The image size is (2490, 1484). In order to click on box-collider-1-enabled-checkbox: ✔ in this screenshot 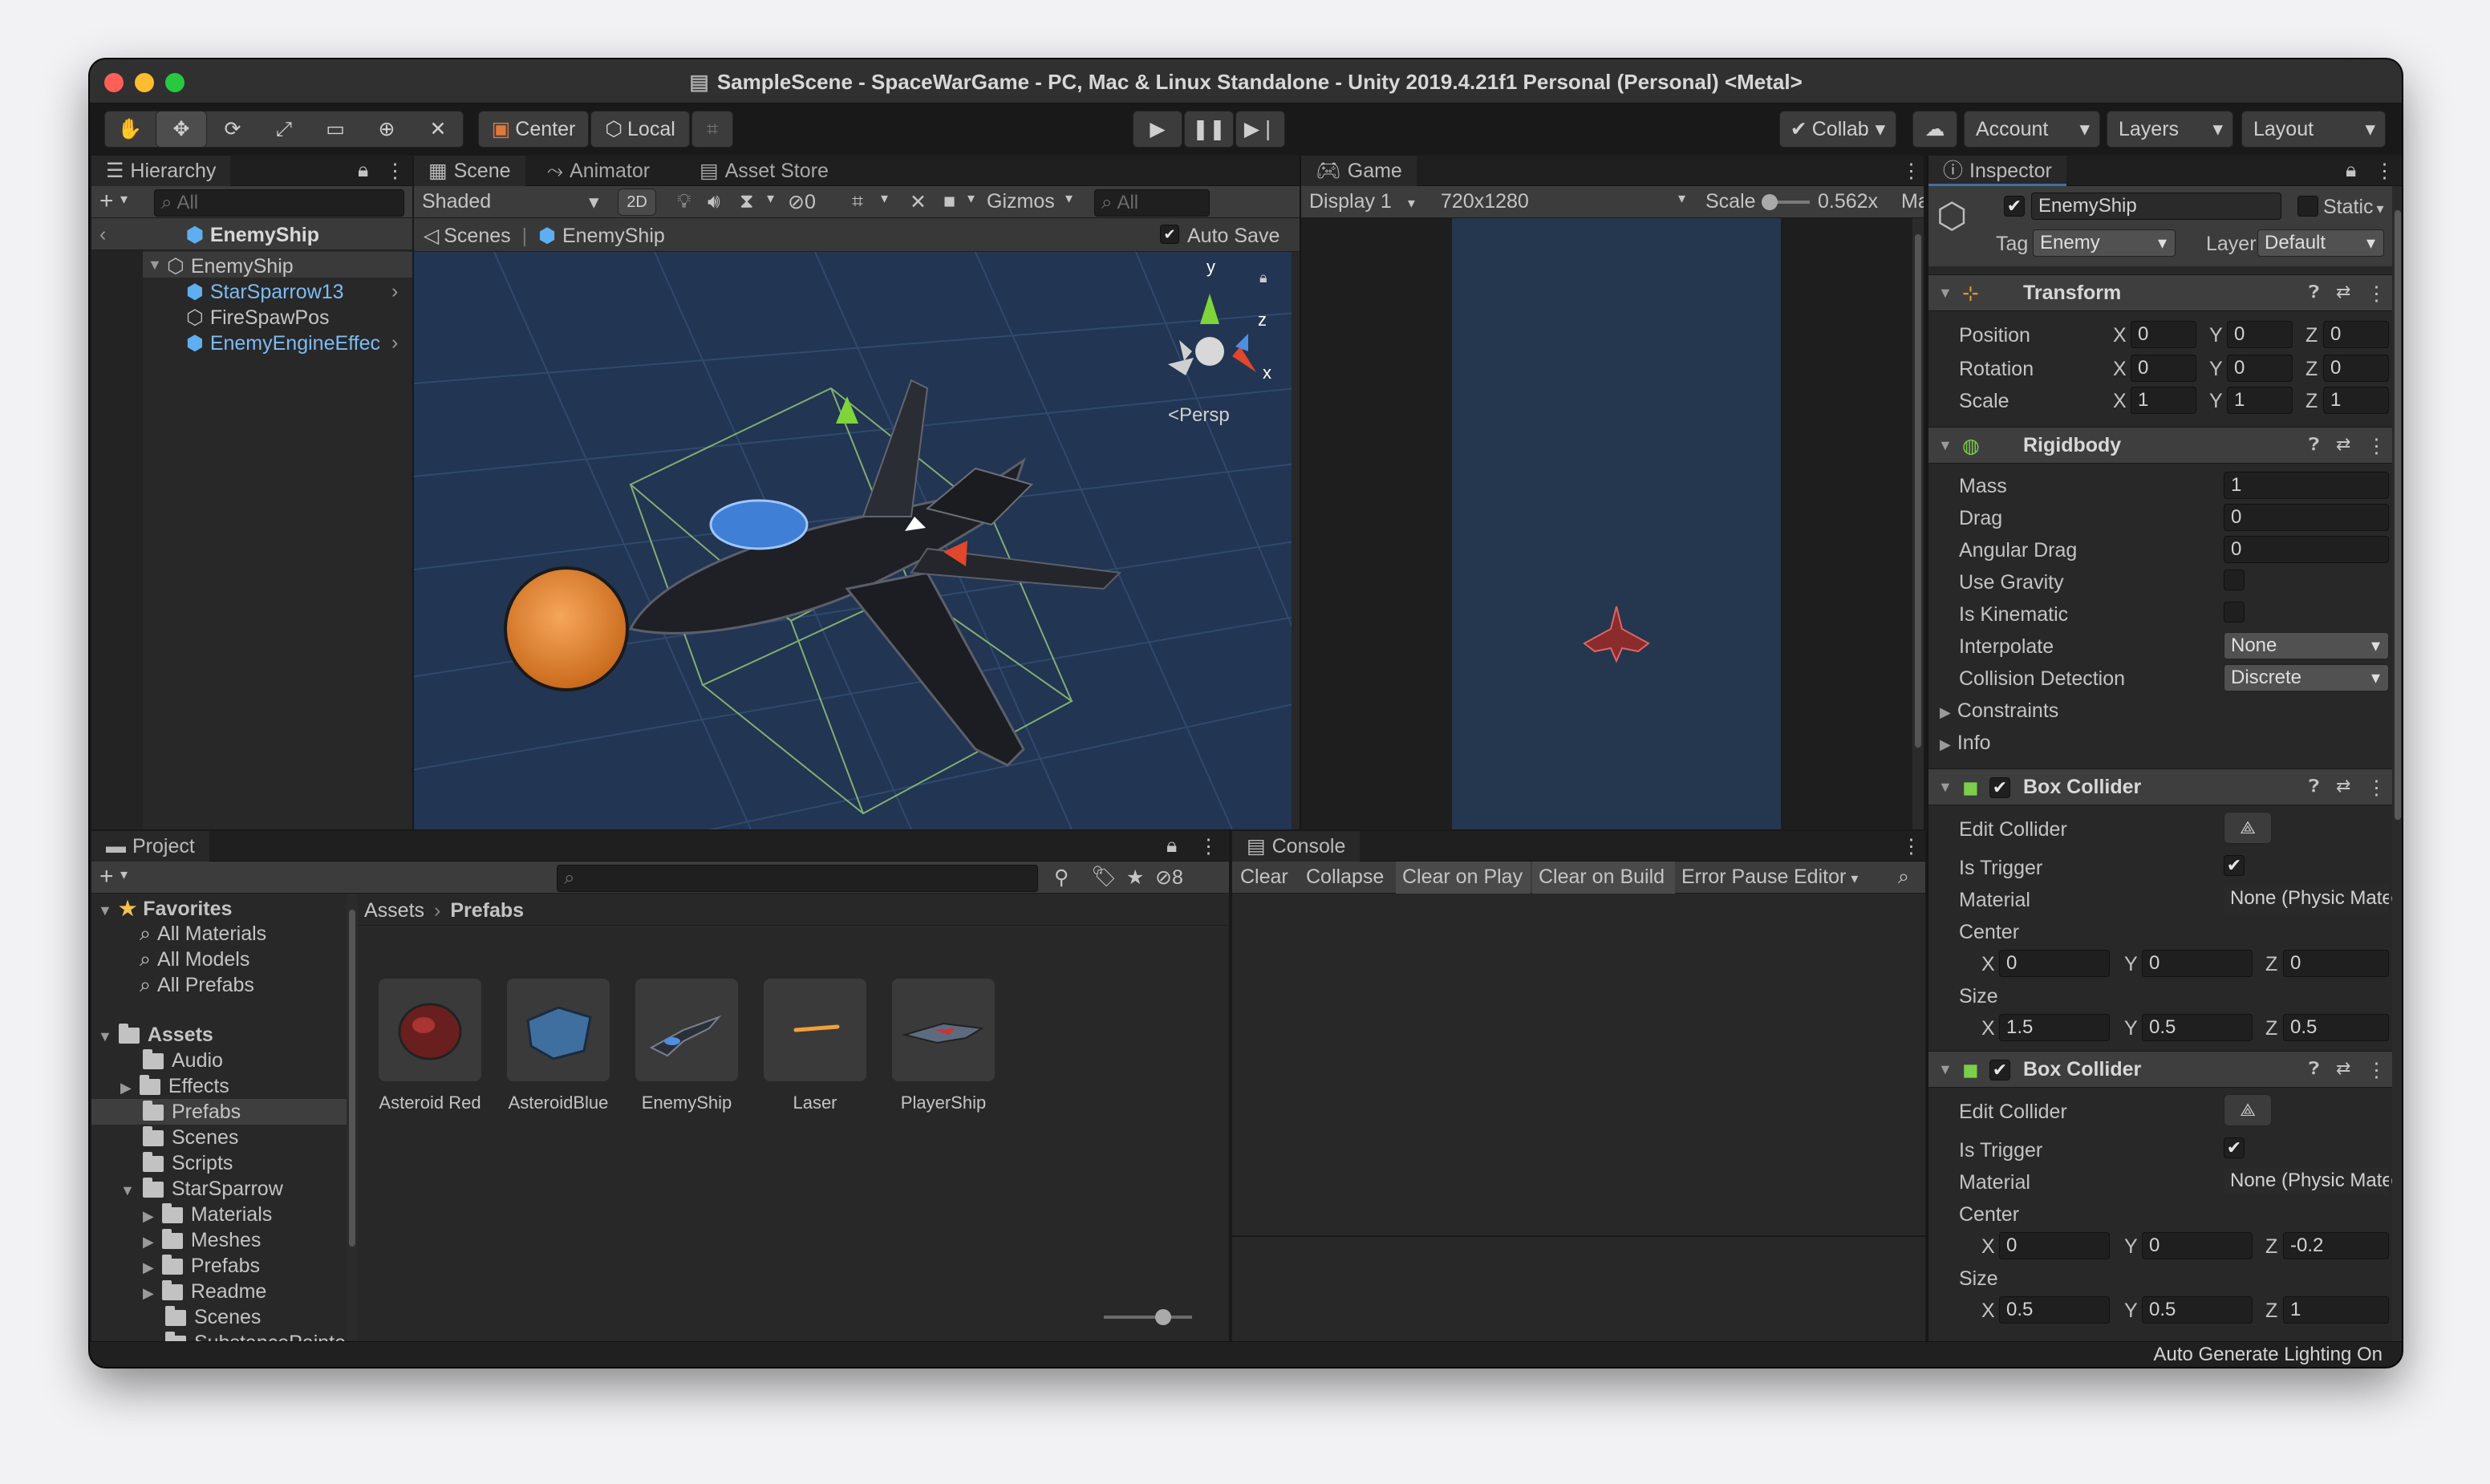, I will do `click(1999, 788)`.